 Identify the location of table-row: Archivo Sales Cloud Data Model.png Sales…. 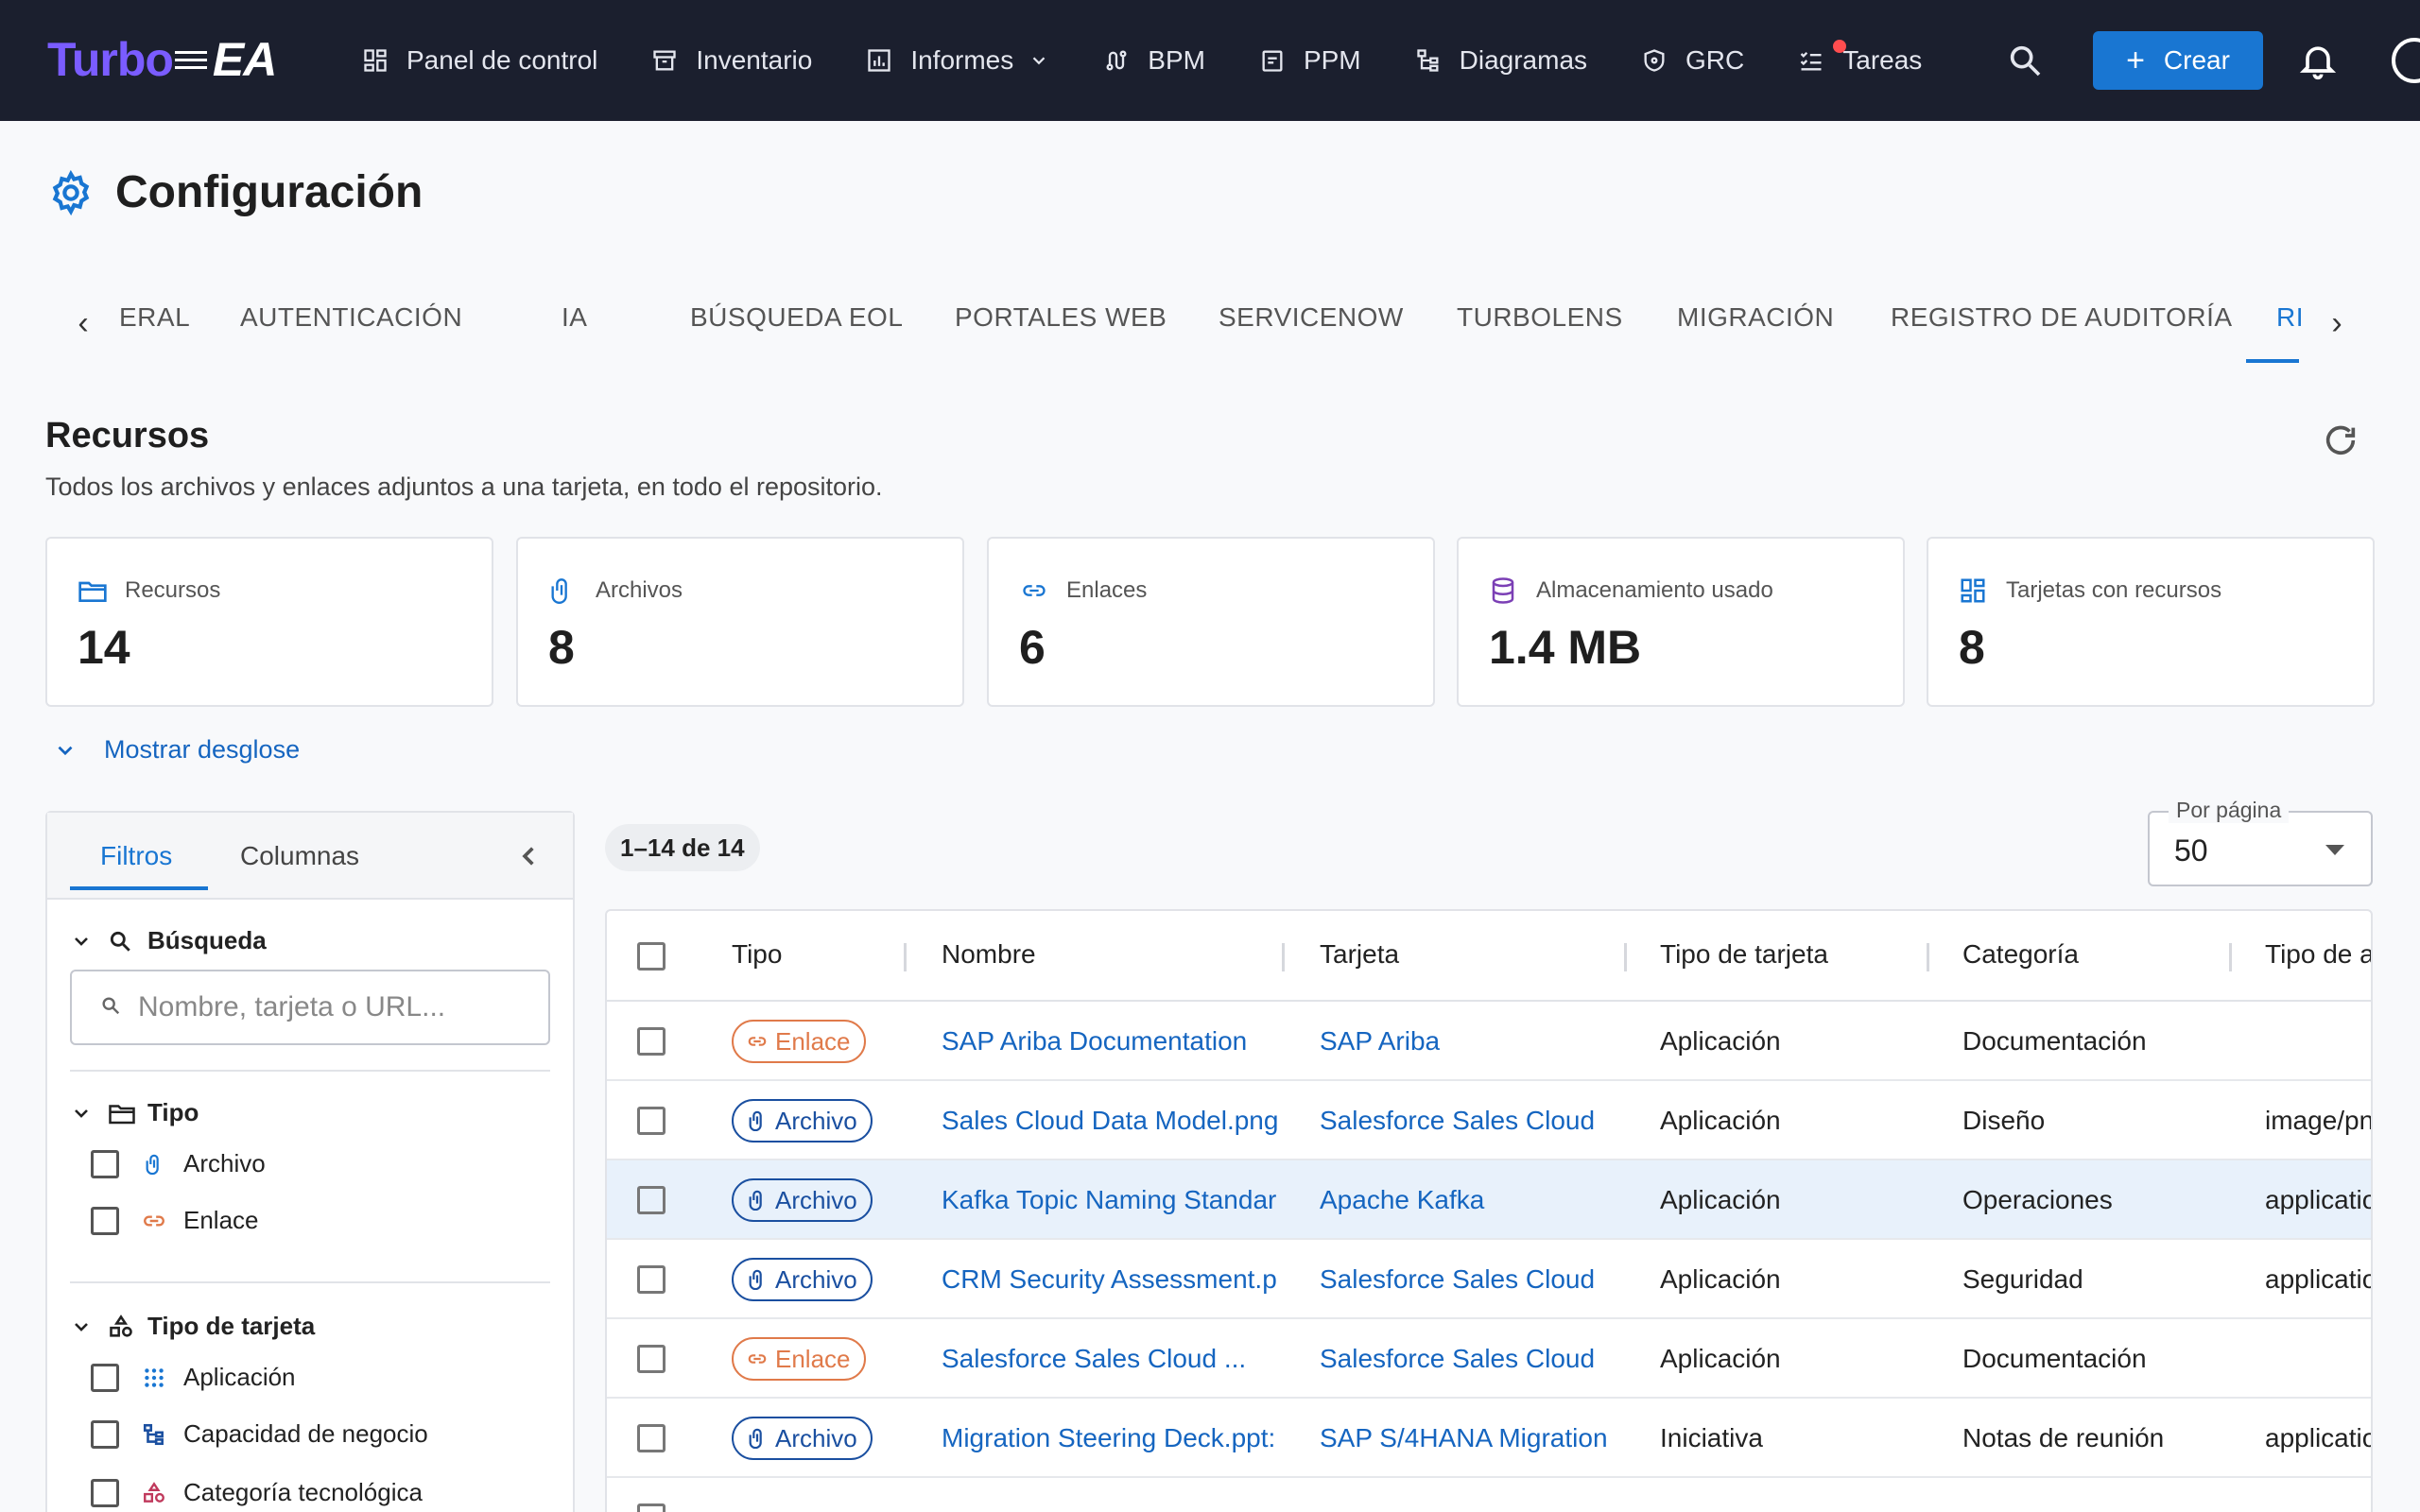
(1489, 1120).